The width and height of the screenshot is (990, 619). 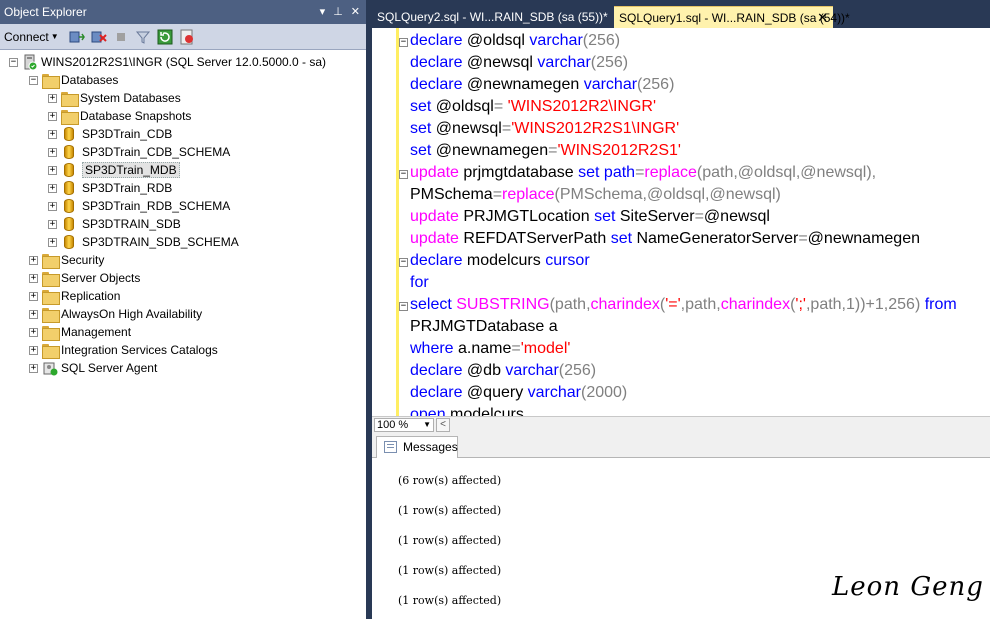 I want to click on code-line: set @newsql='WINS2012R2S1\INGR', so click(x=545, y=128).